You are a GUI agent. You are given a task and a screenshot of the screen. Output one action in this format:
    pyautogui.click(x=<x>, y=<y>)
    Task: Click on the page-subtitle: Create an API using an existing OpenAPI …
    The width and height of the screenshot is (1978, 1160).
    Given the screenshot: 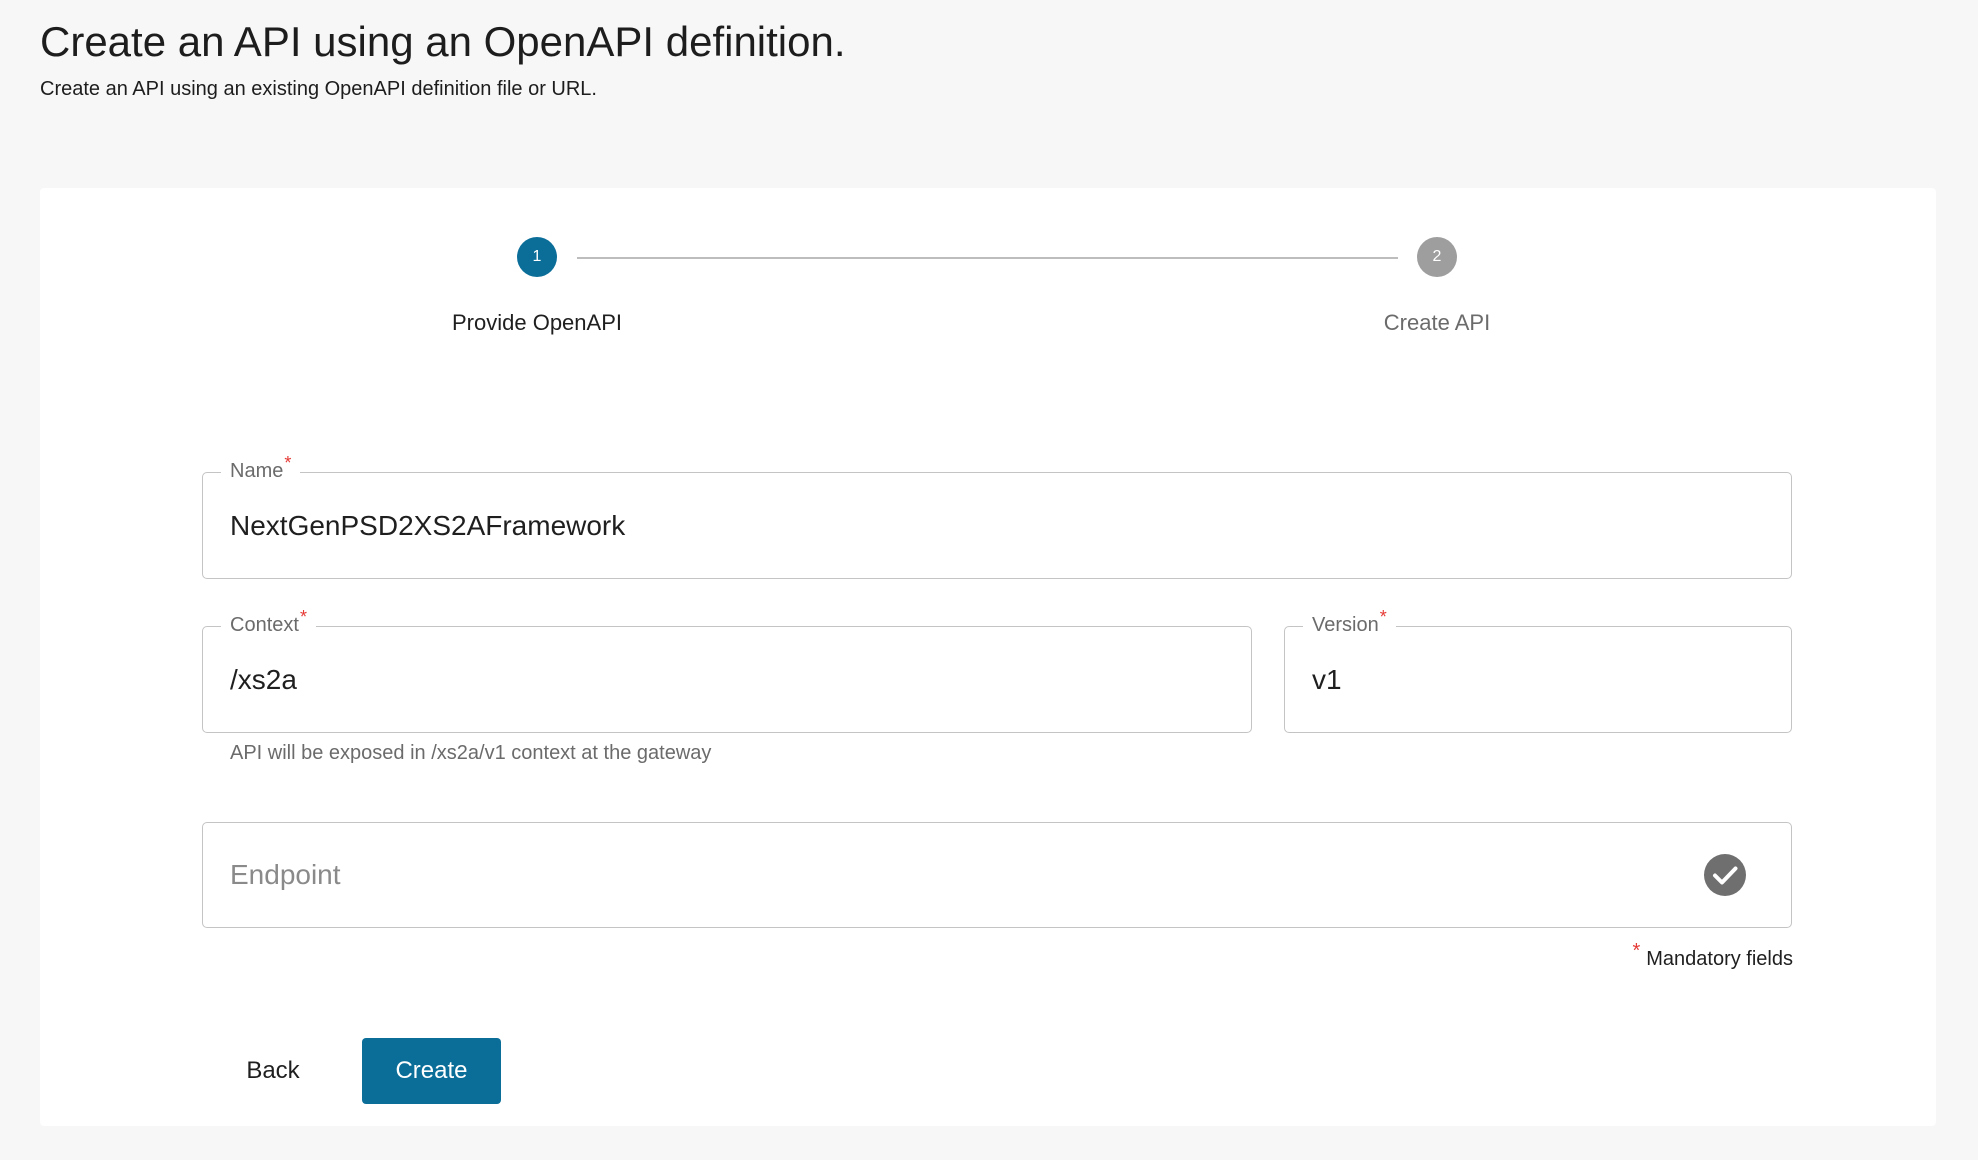 What is the action you would take?
    pyautogui.click(x=318, y=89)
    